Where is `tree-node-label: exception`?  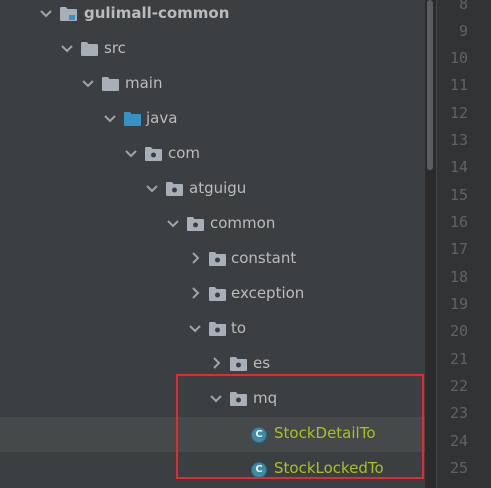 tree-node-label: exception is located at coordinates (268, 293).